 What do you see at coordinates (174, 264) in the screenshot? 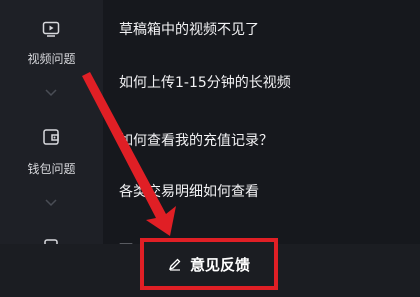
I see `pencil-icon` at bounding box center [174, 264].